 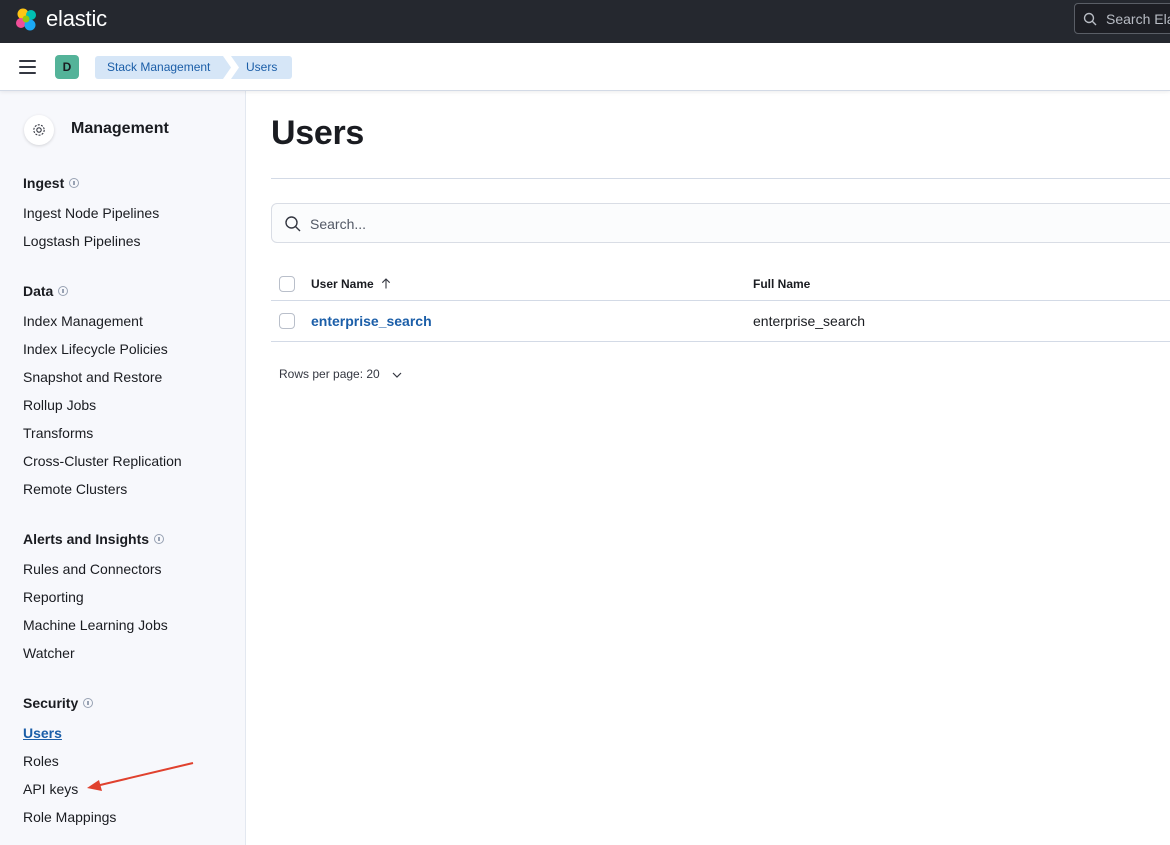 What do you see at coordinates (102, 461) in the screenshot?
I see `sidebar-item-cross-cluster-replication: Cross-Cluster Replication` at bounding box center [102, 461].